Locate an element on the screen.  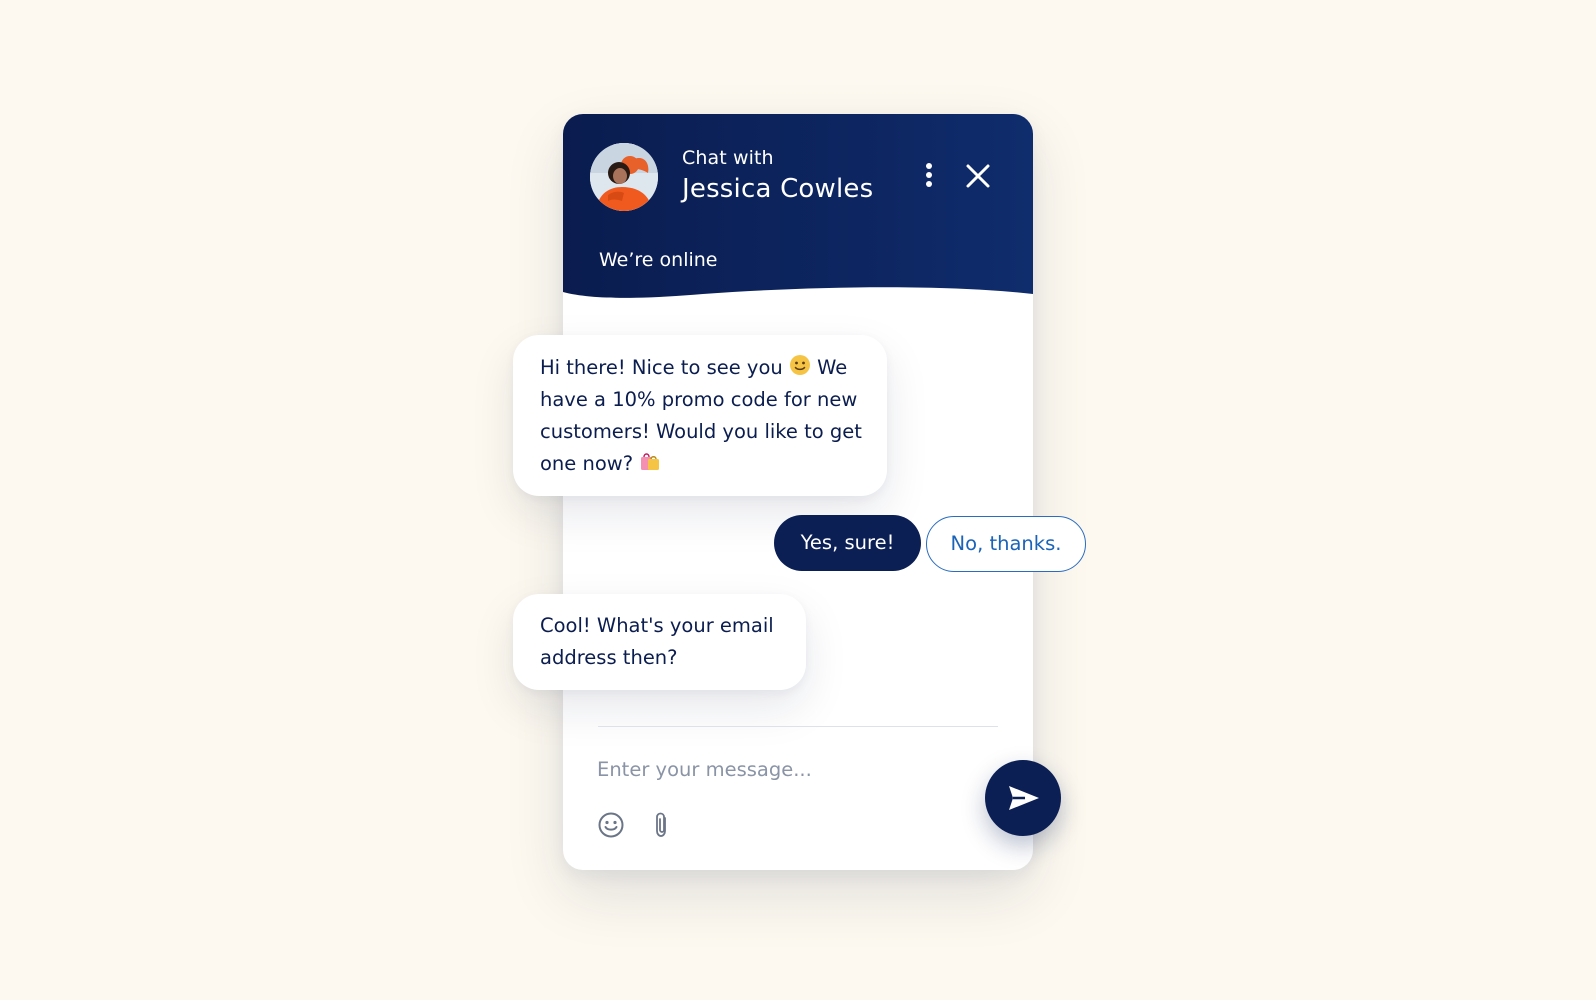
quick-reply-no-button: No, thanks. is located at coordinates (1006, 544).